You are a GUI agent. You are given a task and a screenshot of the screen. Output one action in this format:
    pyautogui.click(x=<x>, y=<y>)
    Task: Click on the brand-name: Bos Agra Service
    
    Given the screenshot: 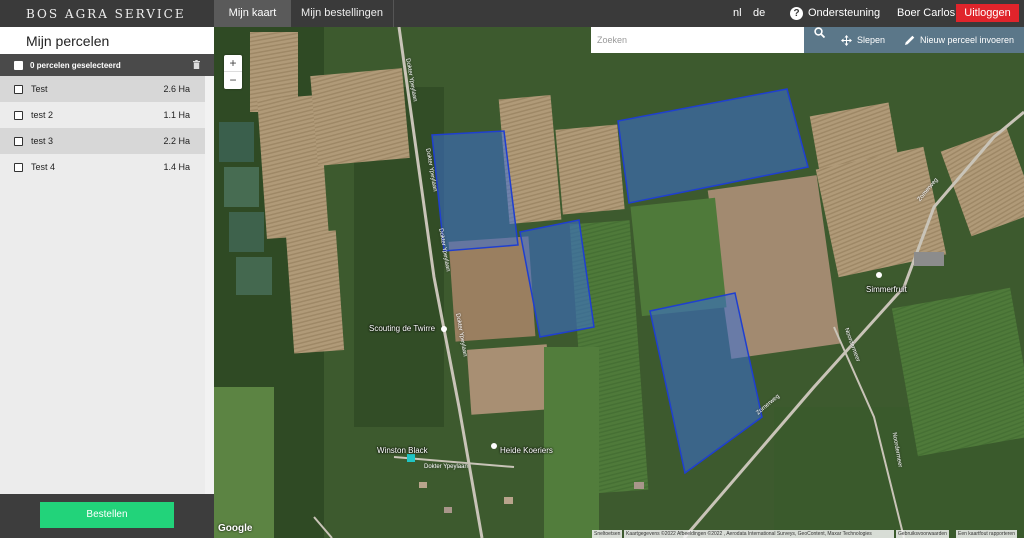 What is the action you would take?
    pyautogui.click(x=106, y=14)
    